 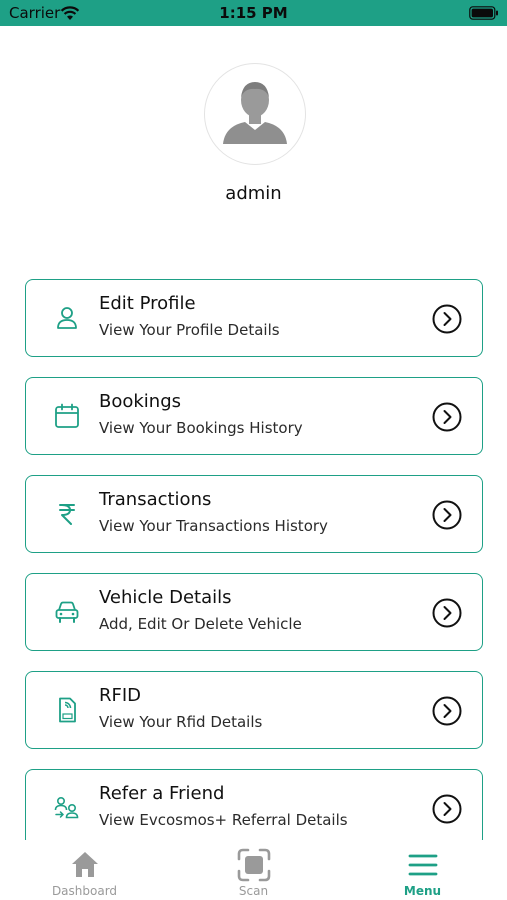 What do you see at coordinates (213, 526) in the screenshot?
I see `menu-item-subtitle: View Your Transactions History` at bounding box center [213, 526].